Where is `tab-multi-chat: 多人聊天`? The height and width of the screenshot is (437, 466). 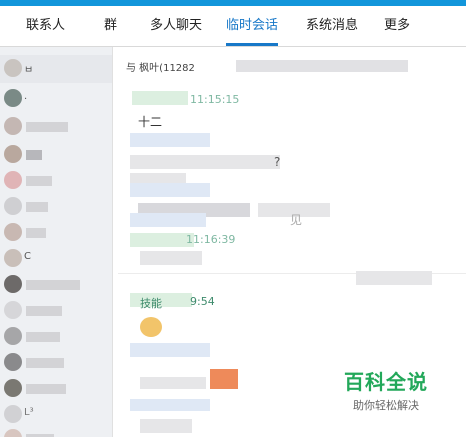 tab-multi-chat: 多人聊天 is located at coordinates (176, 26).